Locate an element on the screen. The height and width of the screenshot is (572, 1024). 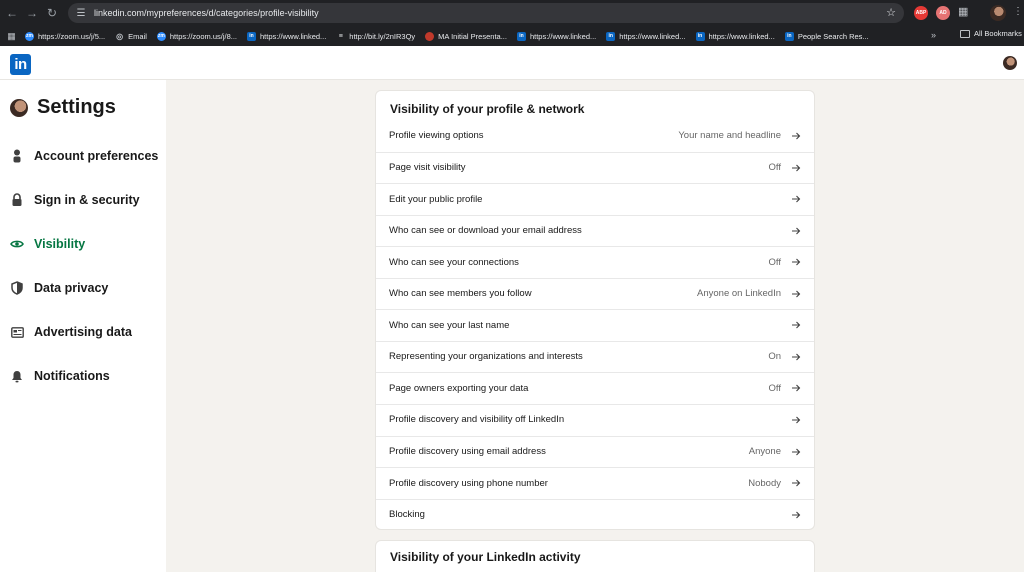
apps-grid-icon: ▦ is located at coordinates (11, 36).